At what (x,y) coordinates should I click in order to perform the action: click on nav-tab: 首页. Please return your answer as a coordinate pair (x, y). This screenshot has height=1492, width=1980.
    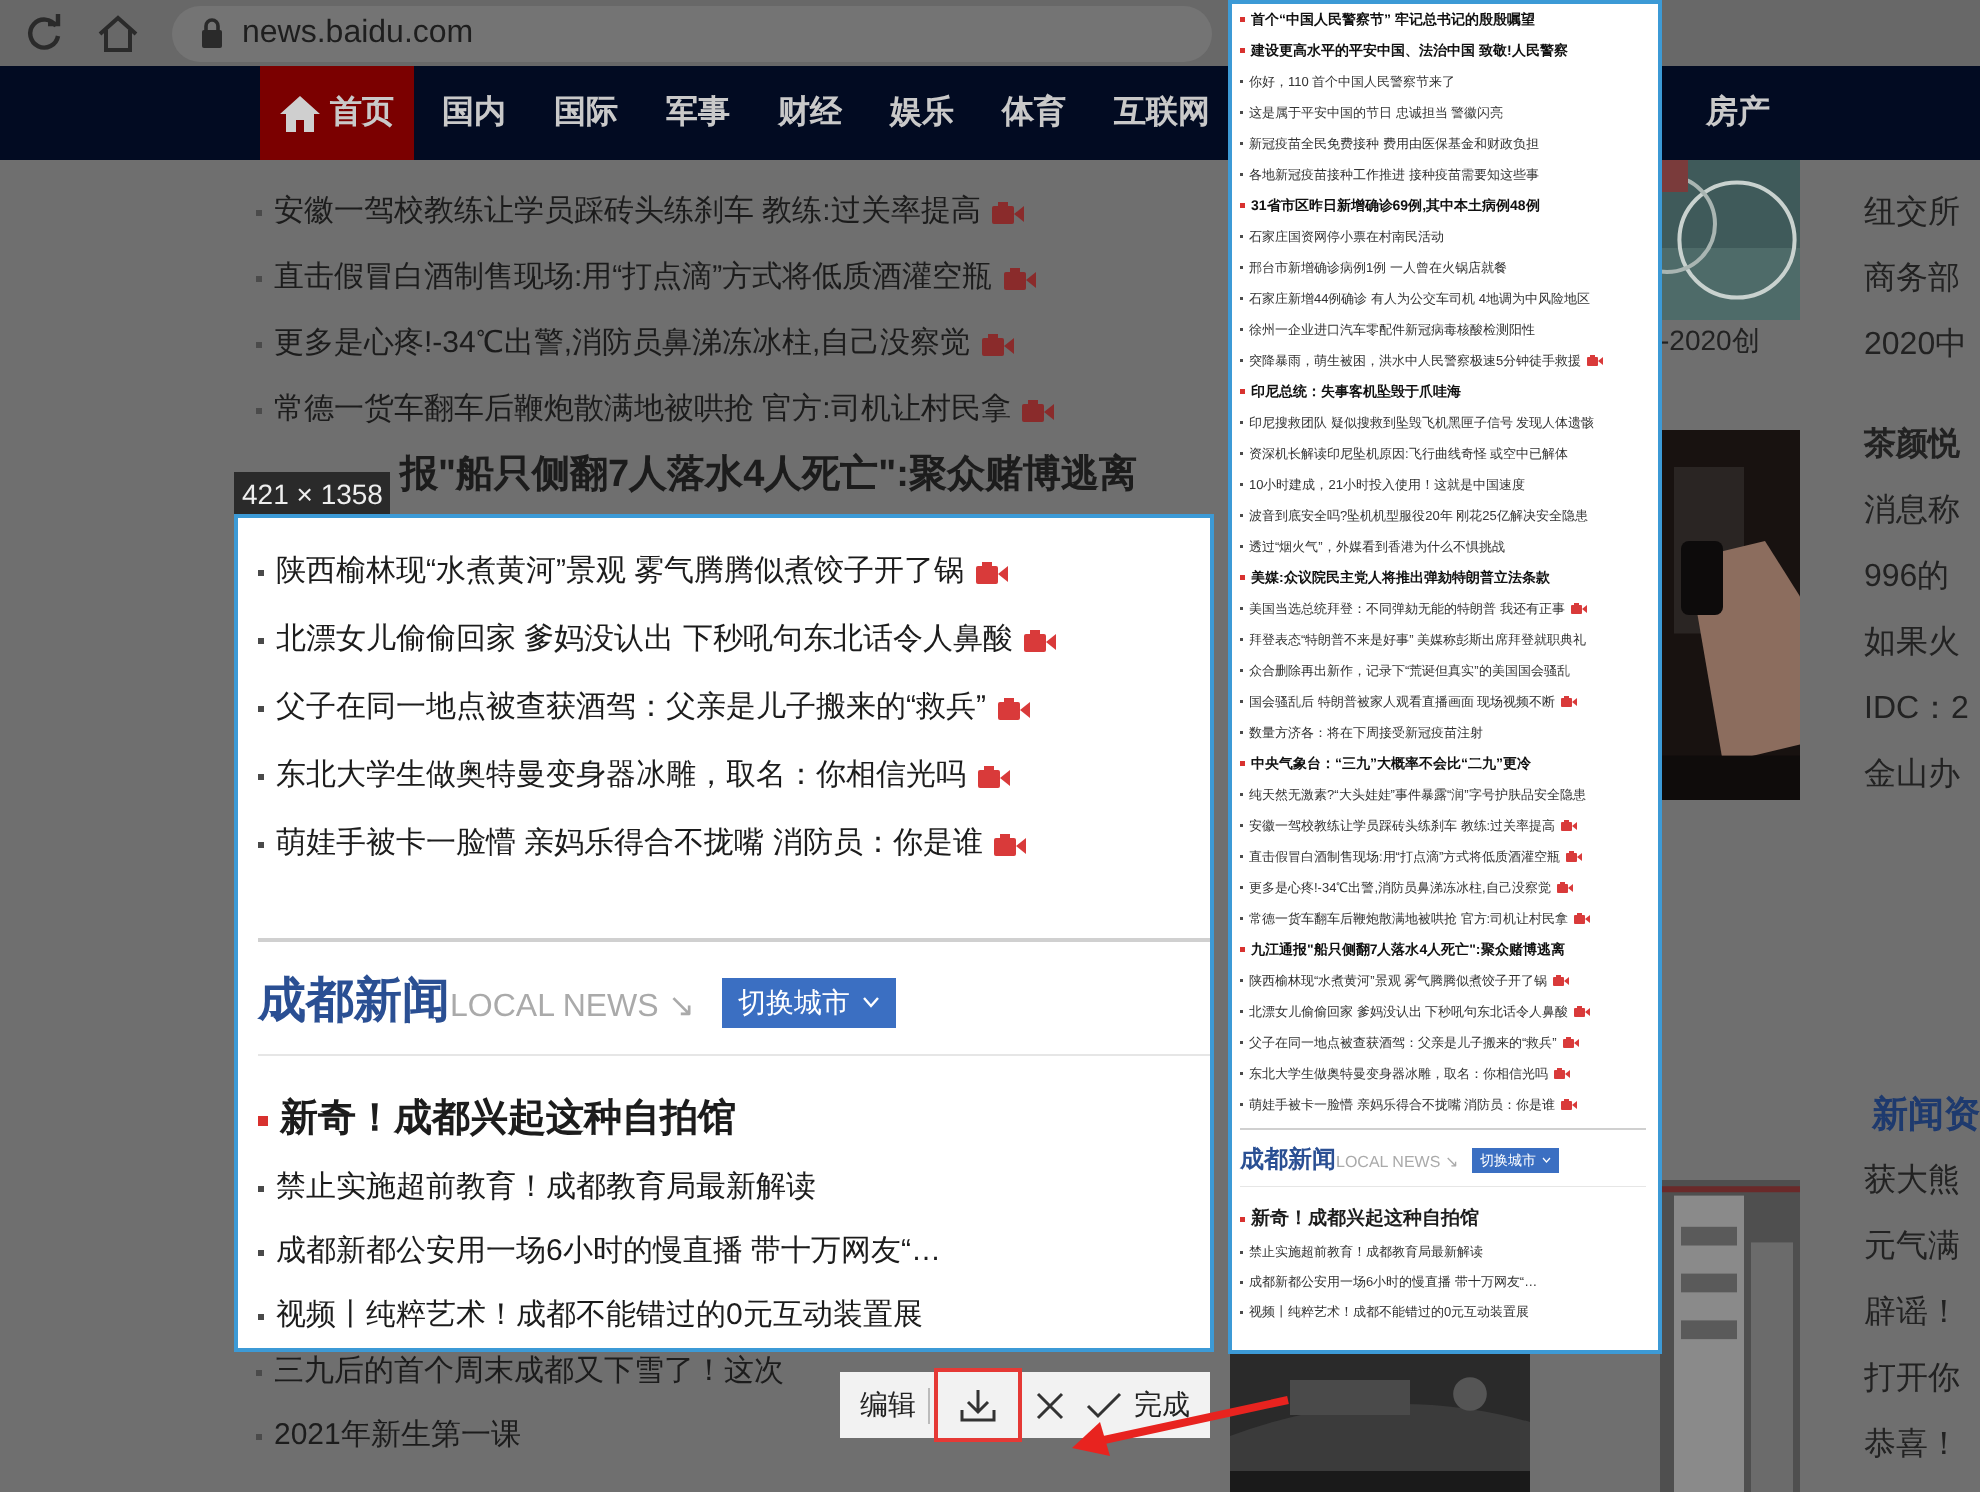
    Looking at the image, I should click on (337, 113).